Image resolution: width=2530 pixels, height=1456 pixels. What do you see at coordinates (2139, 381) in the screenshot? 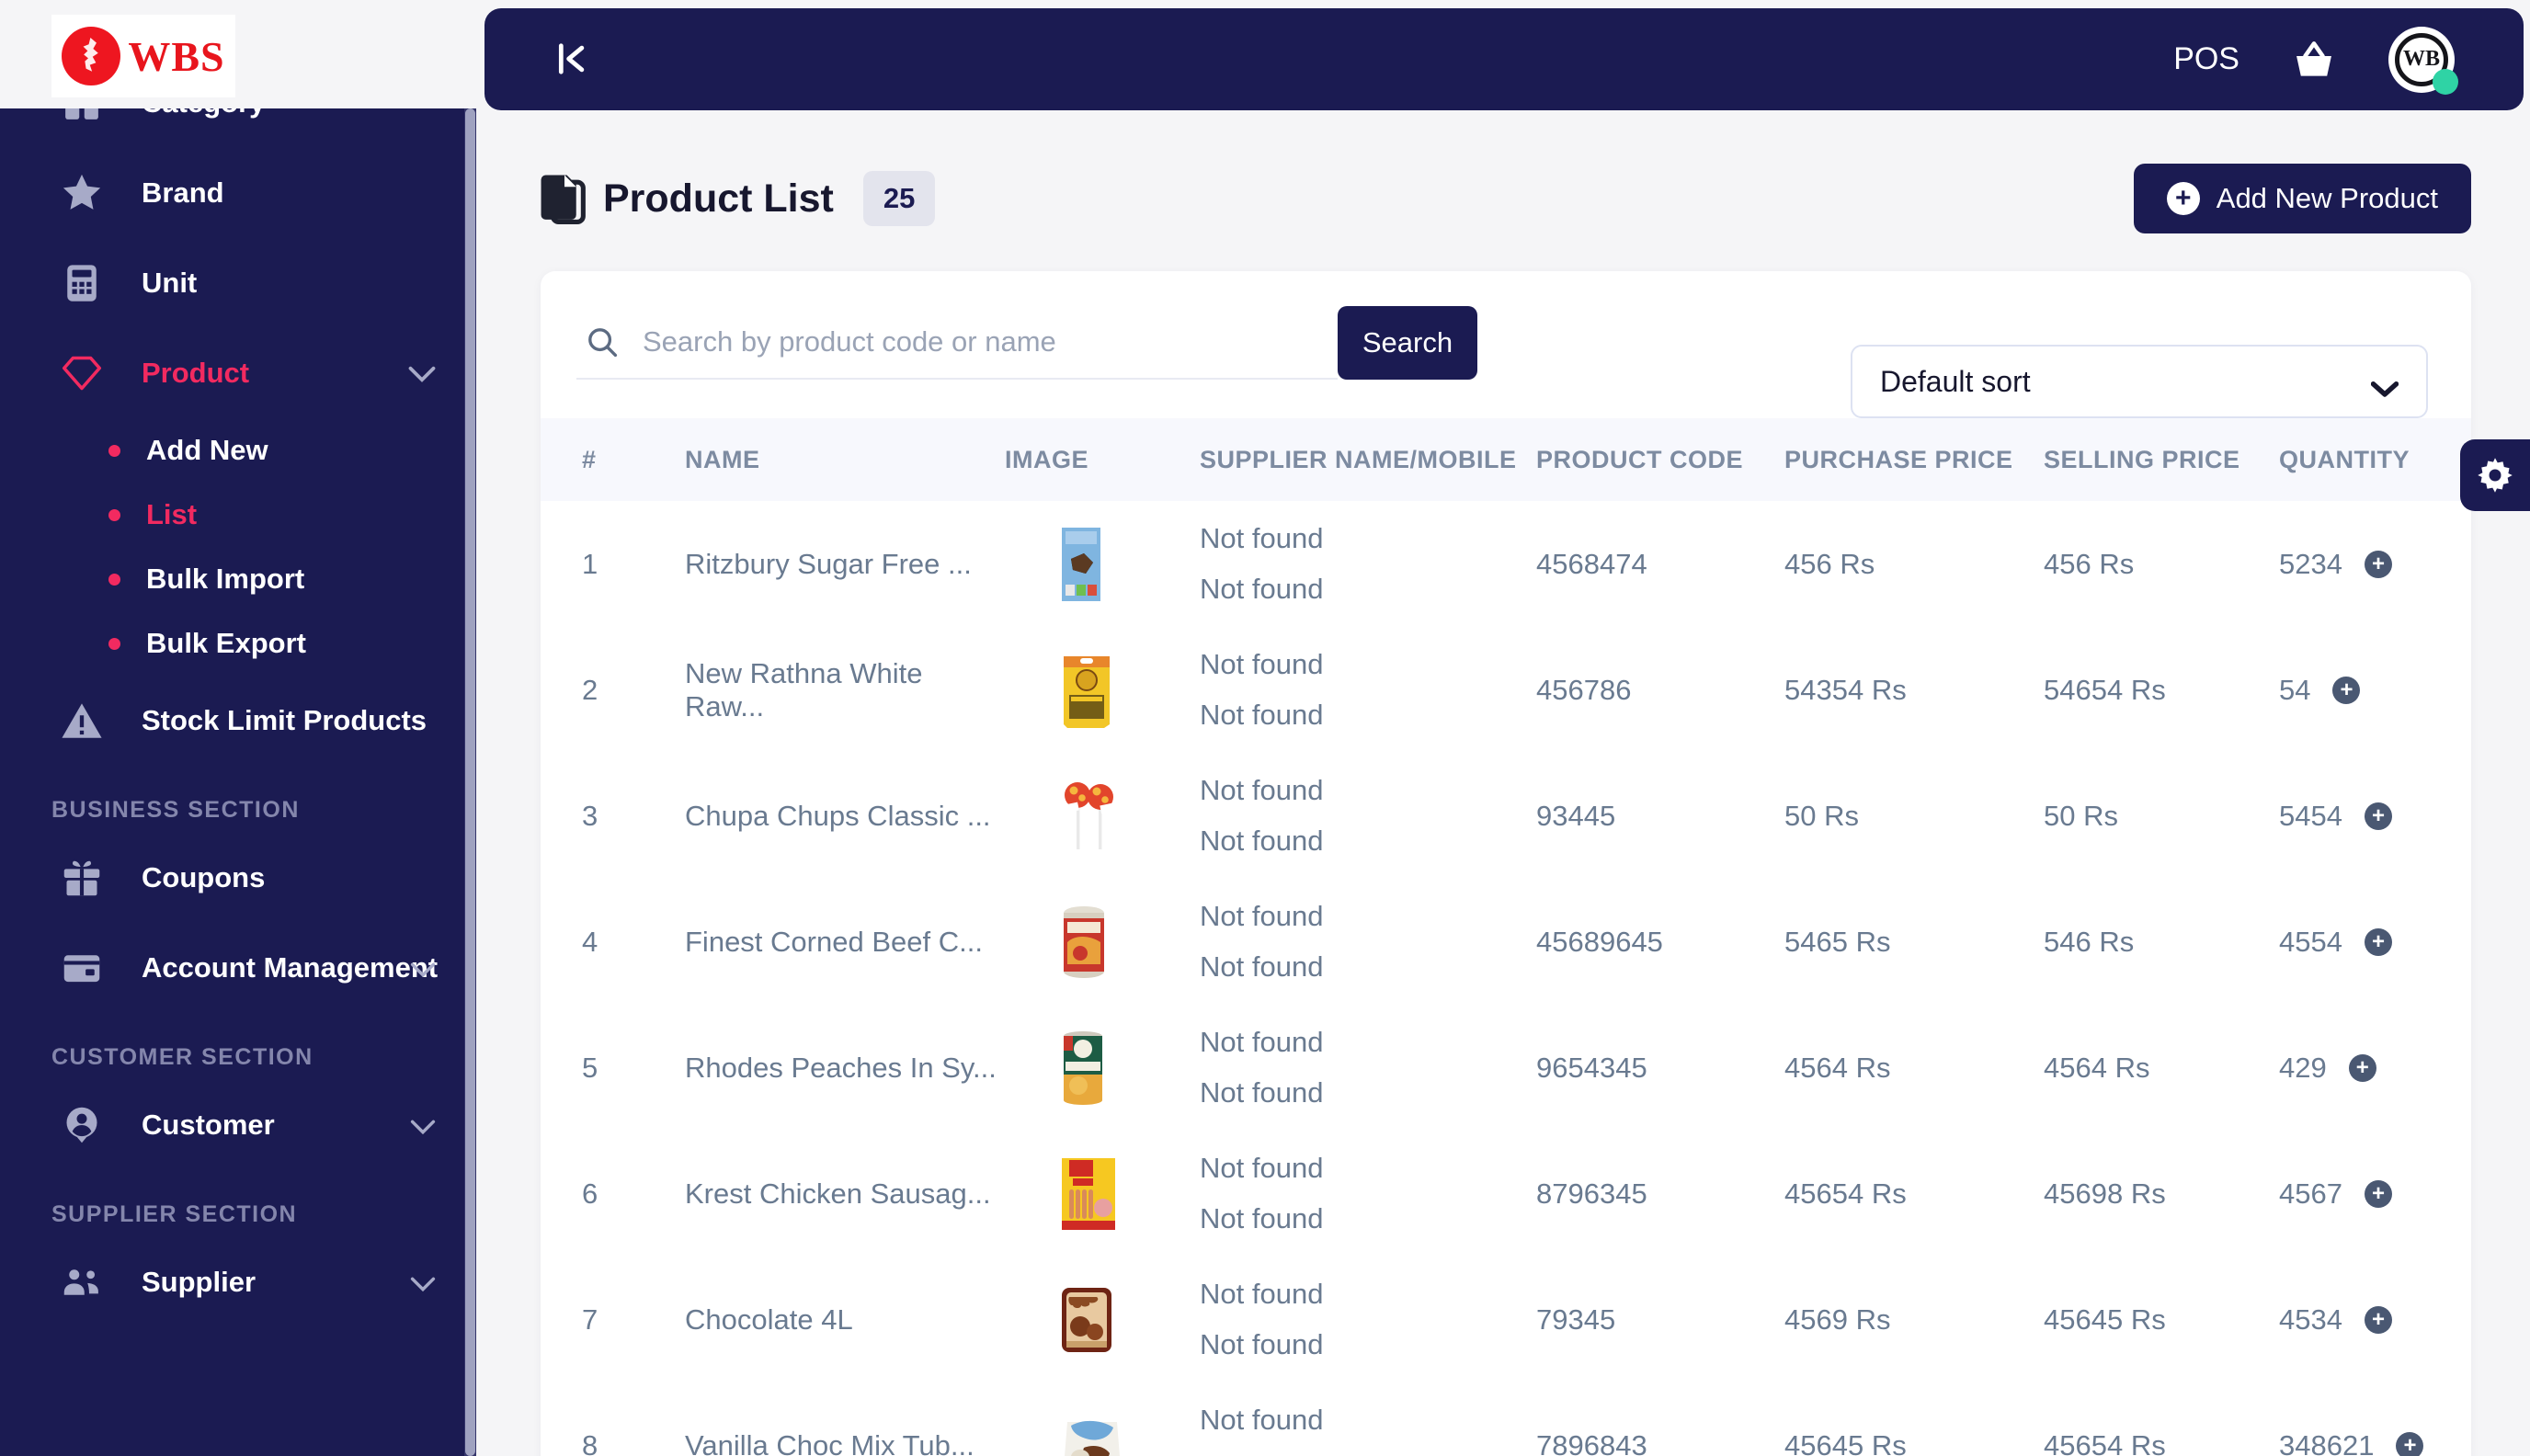
I see `sort-select: Default sort` at bounding box center [2139, 381].